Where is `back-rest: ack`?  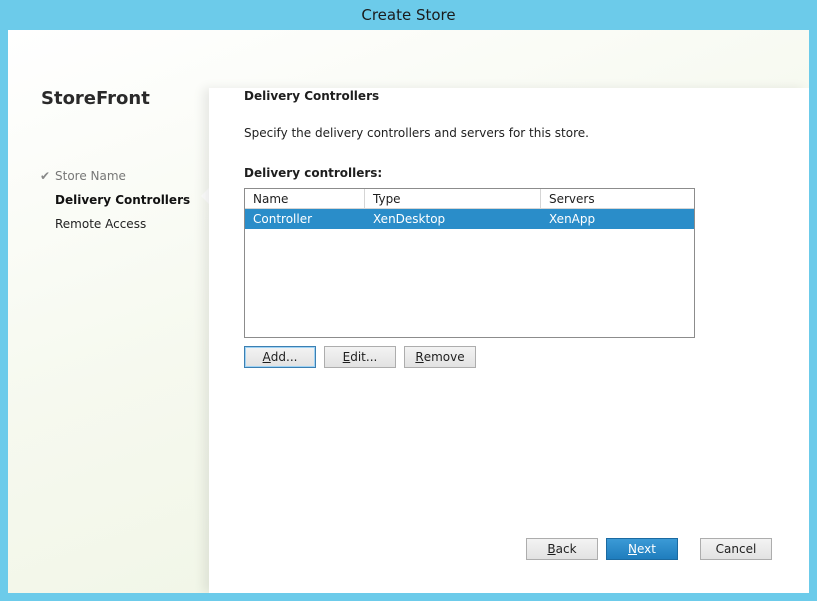
back-rest: ack is located at coordinates (566, 549).